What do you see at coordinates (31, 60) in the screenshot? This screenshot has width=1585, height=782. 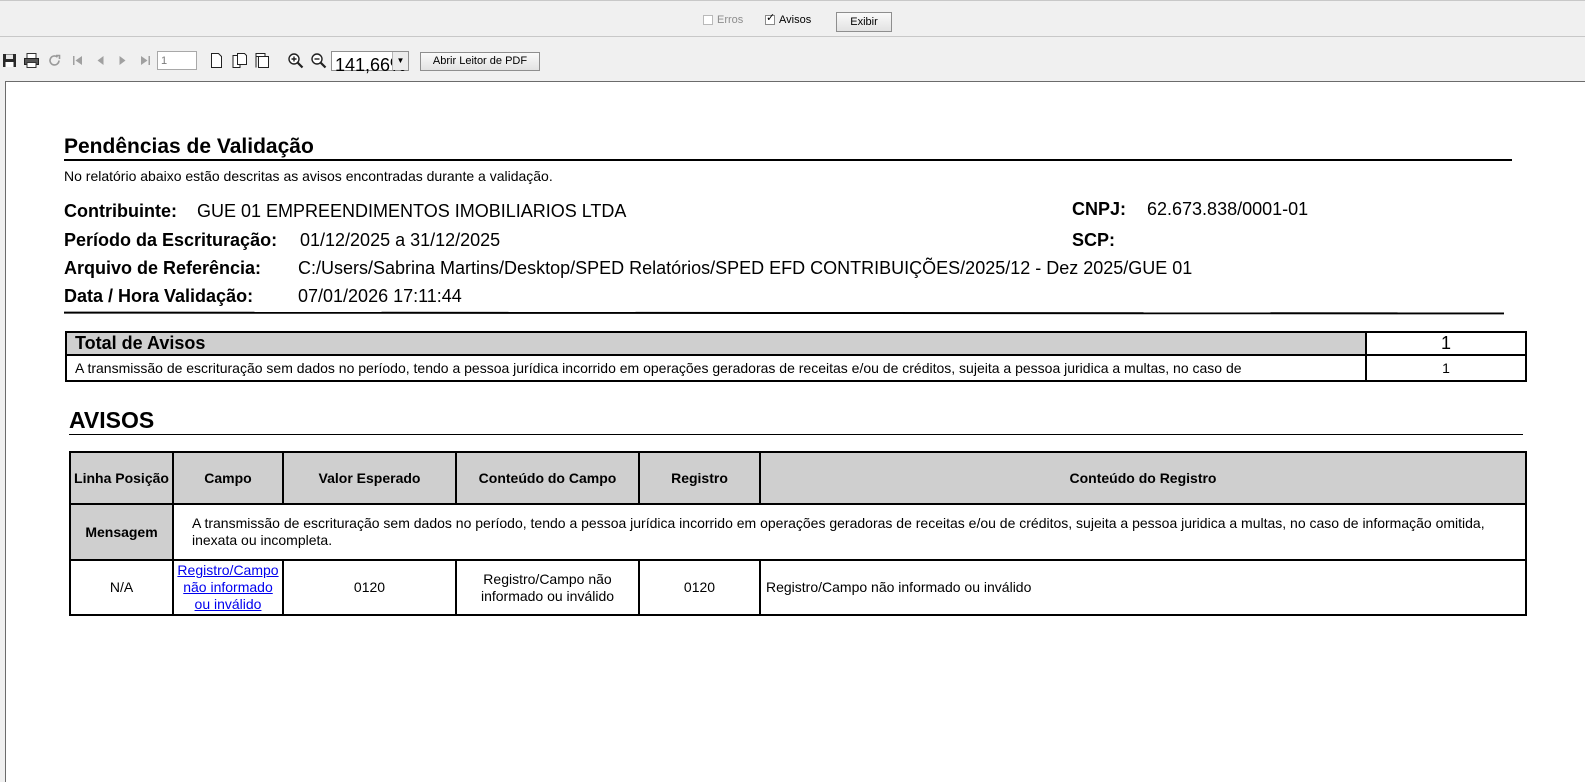 I see `print-icon` at bounding box center [31, 60].